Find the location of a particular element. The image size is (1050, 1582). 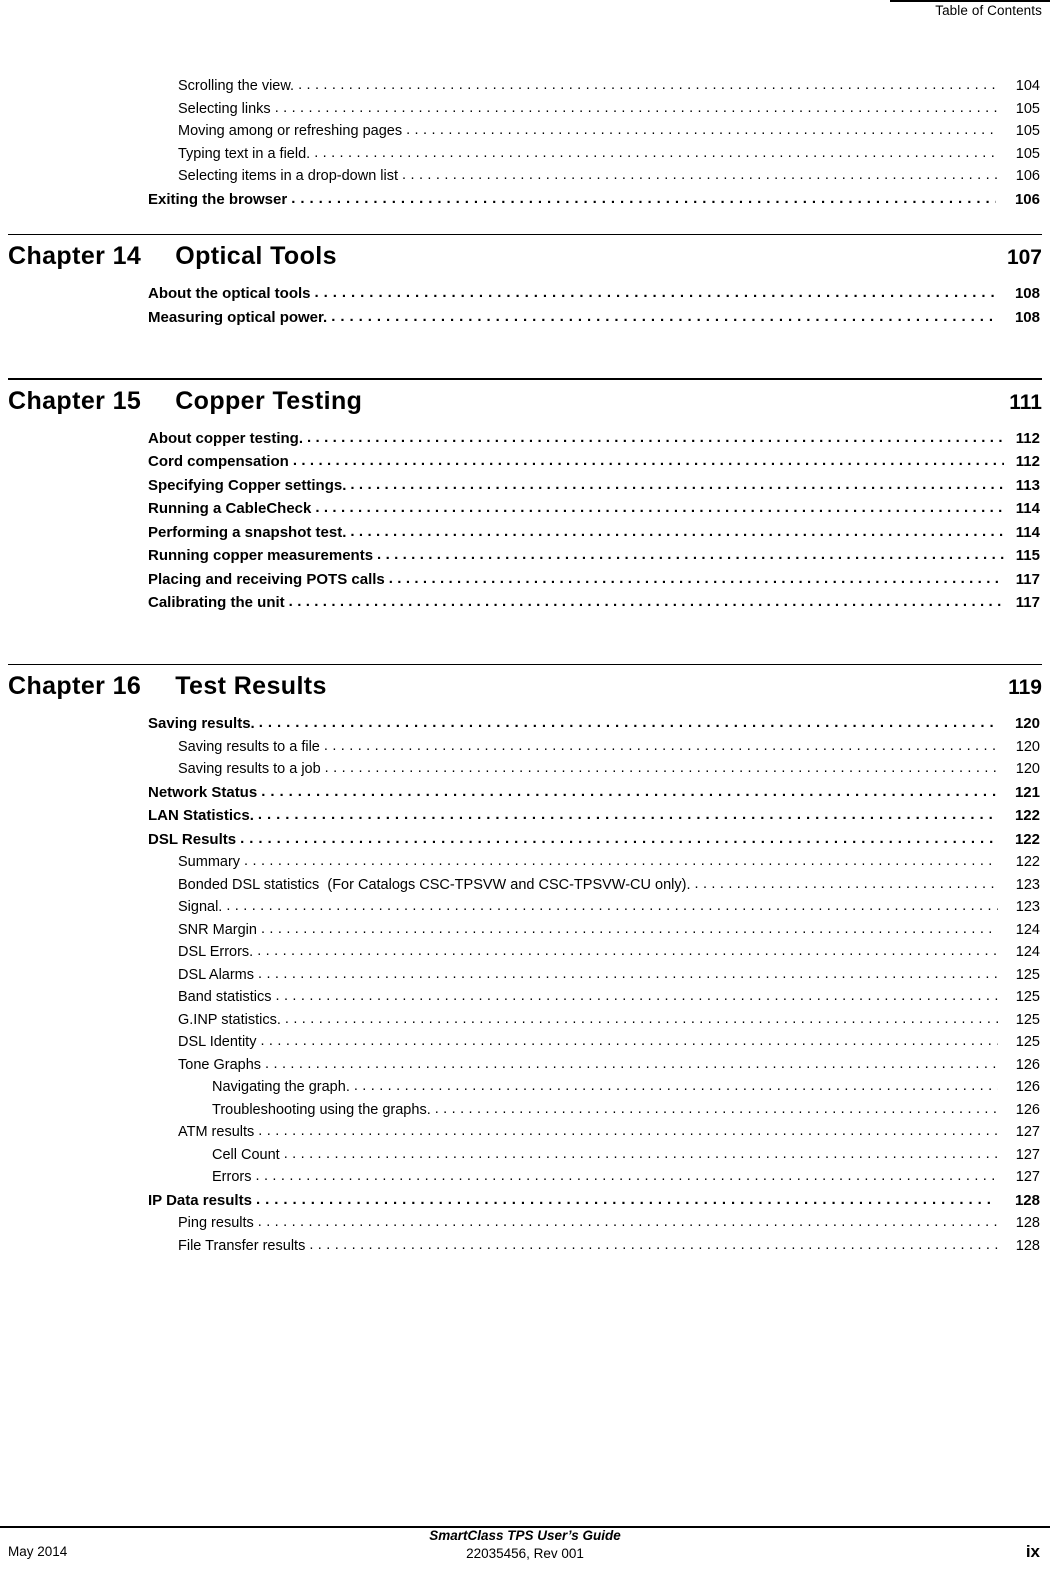

toc-entry: File Transfer results 128 is located at coordinates (525, 1246).